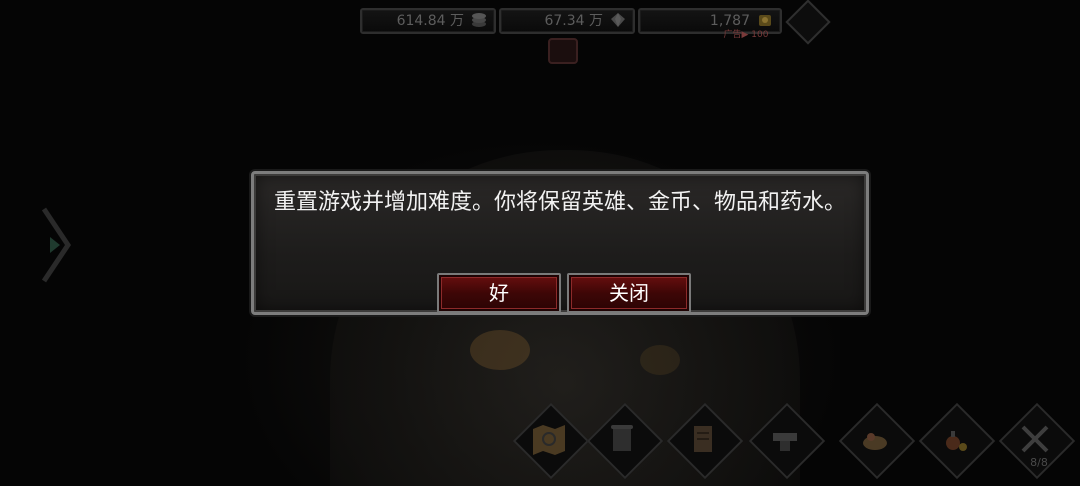 The width and height of the screenshot is (1080, 486). What do you see at coordinates (479, 20) in the screenshot?
I see `coin-stack-icon` at bounding box center [479, 20].